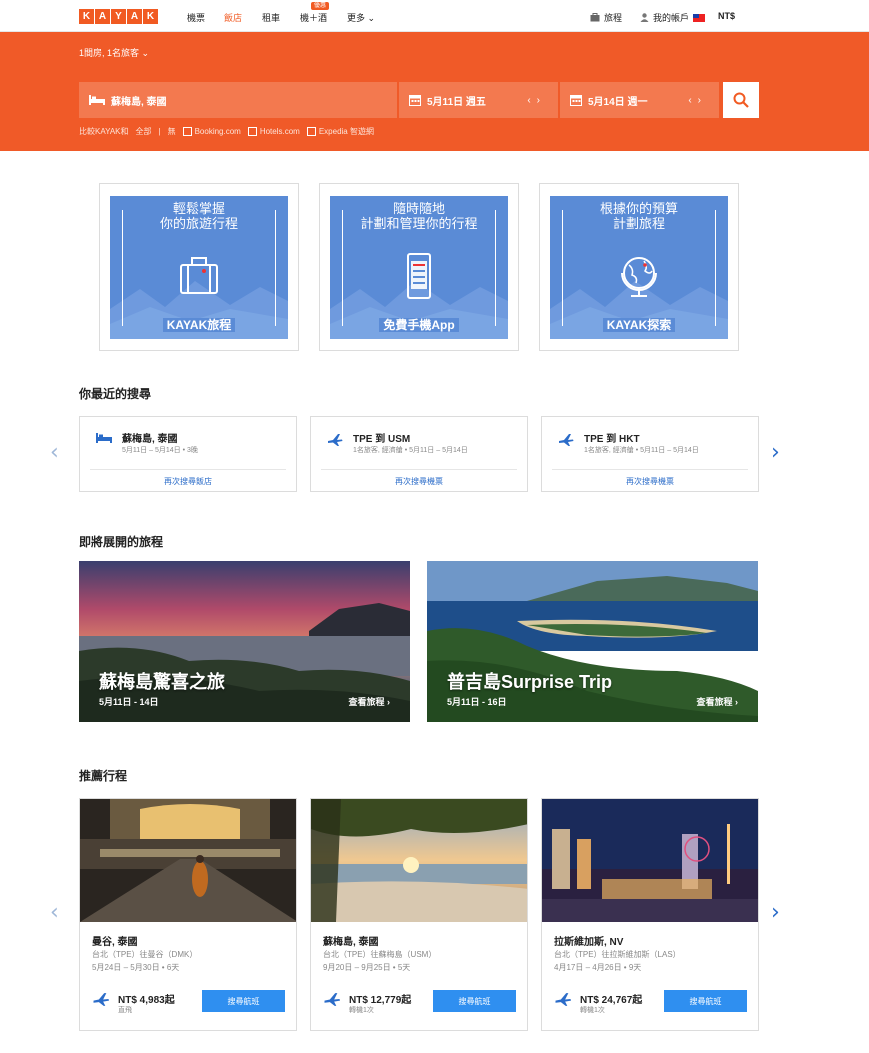 The width and height of the screenshot is (869, 1053). What do you see at coordinates (104, 438) in the screenshot?
I see `bed-icon` at bounding box center [104, 438].